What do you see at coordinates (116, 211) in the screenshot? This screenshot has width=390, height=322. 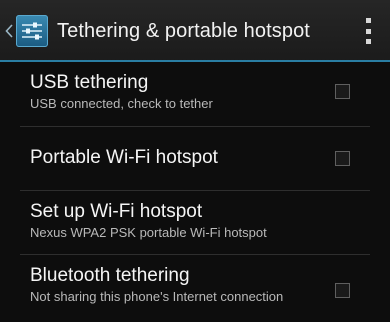 I see `setup-wifi-hotspot-title: Set up Wi-Fi hotspot` at bounding box center [116, 211].